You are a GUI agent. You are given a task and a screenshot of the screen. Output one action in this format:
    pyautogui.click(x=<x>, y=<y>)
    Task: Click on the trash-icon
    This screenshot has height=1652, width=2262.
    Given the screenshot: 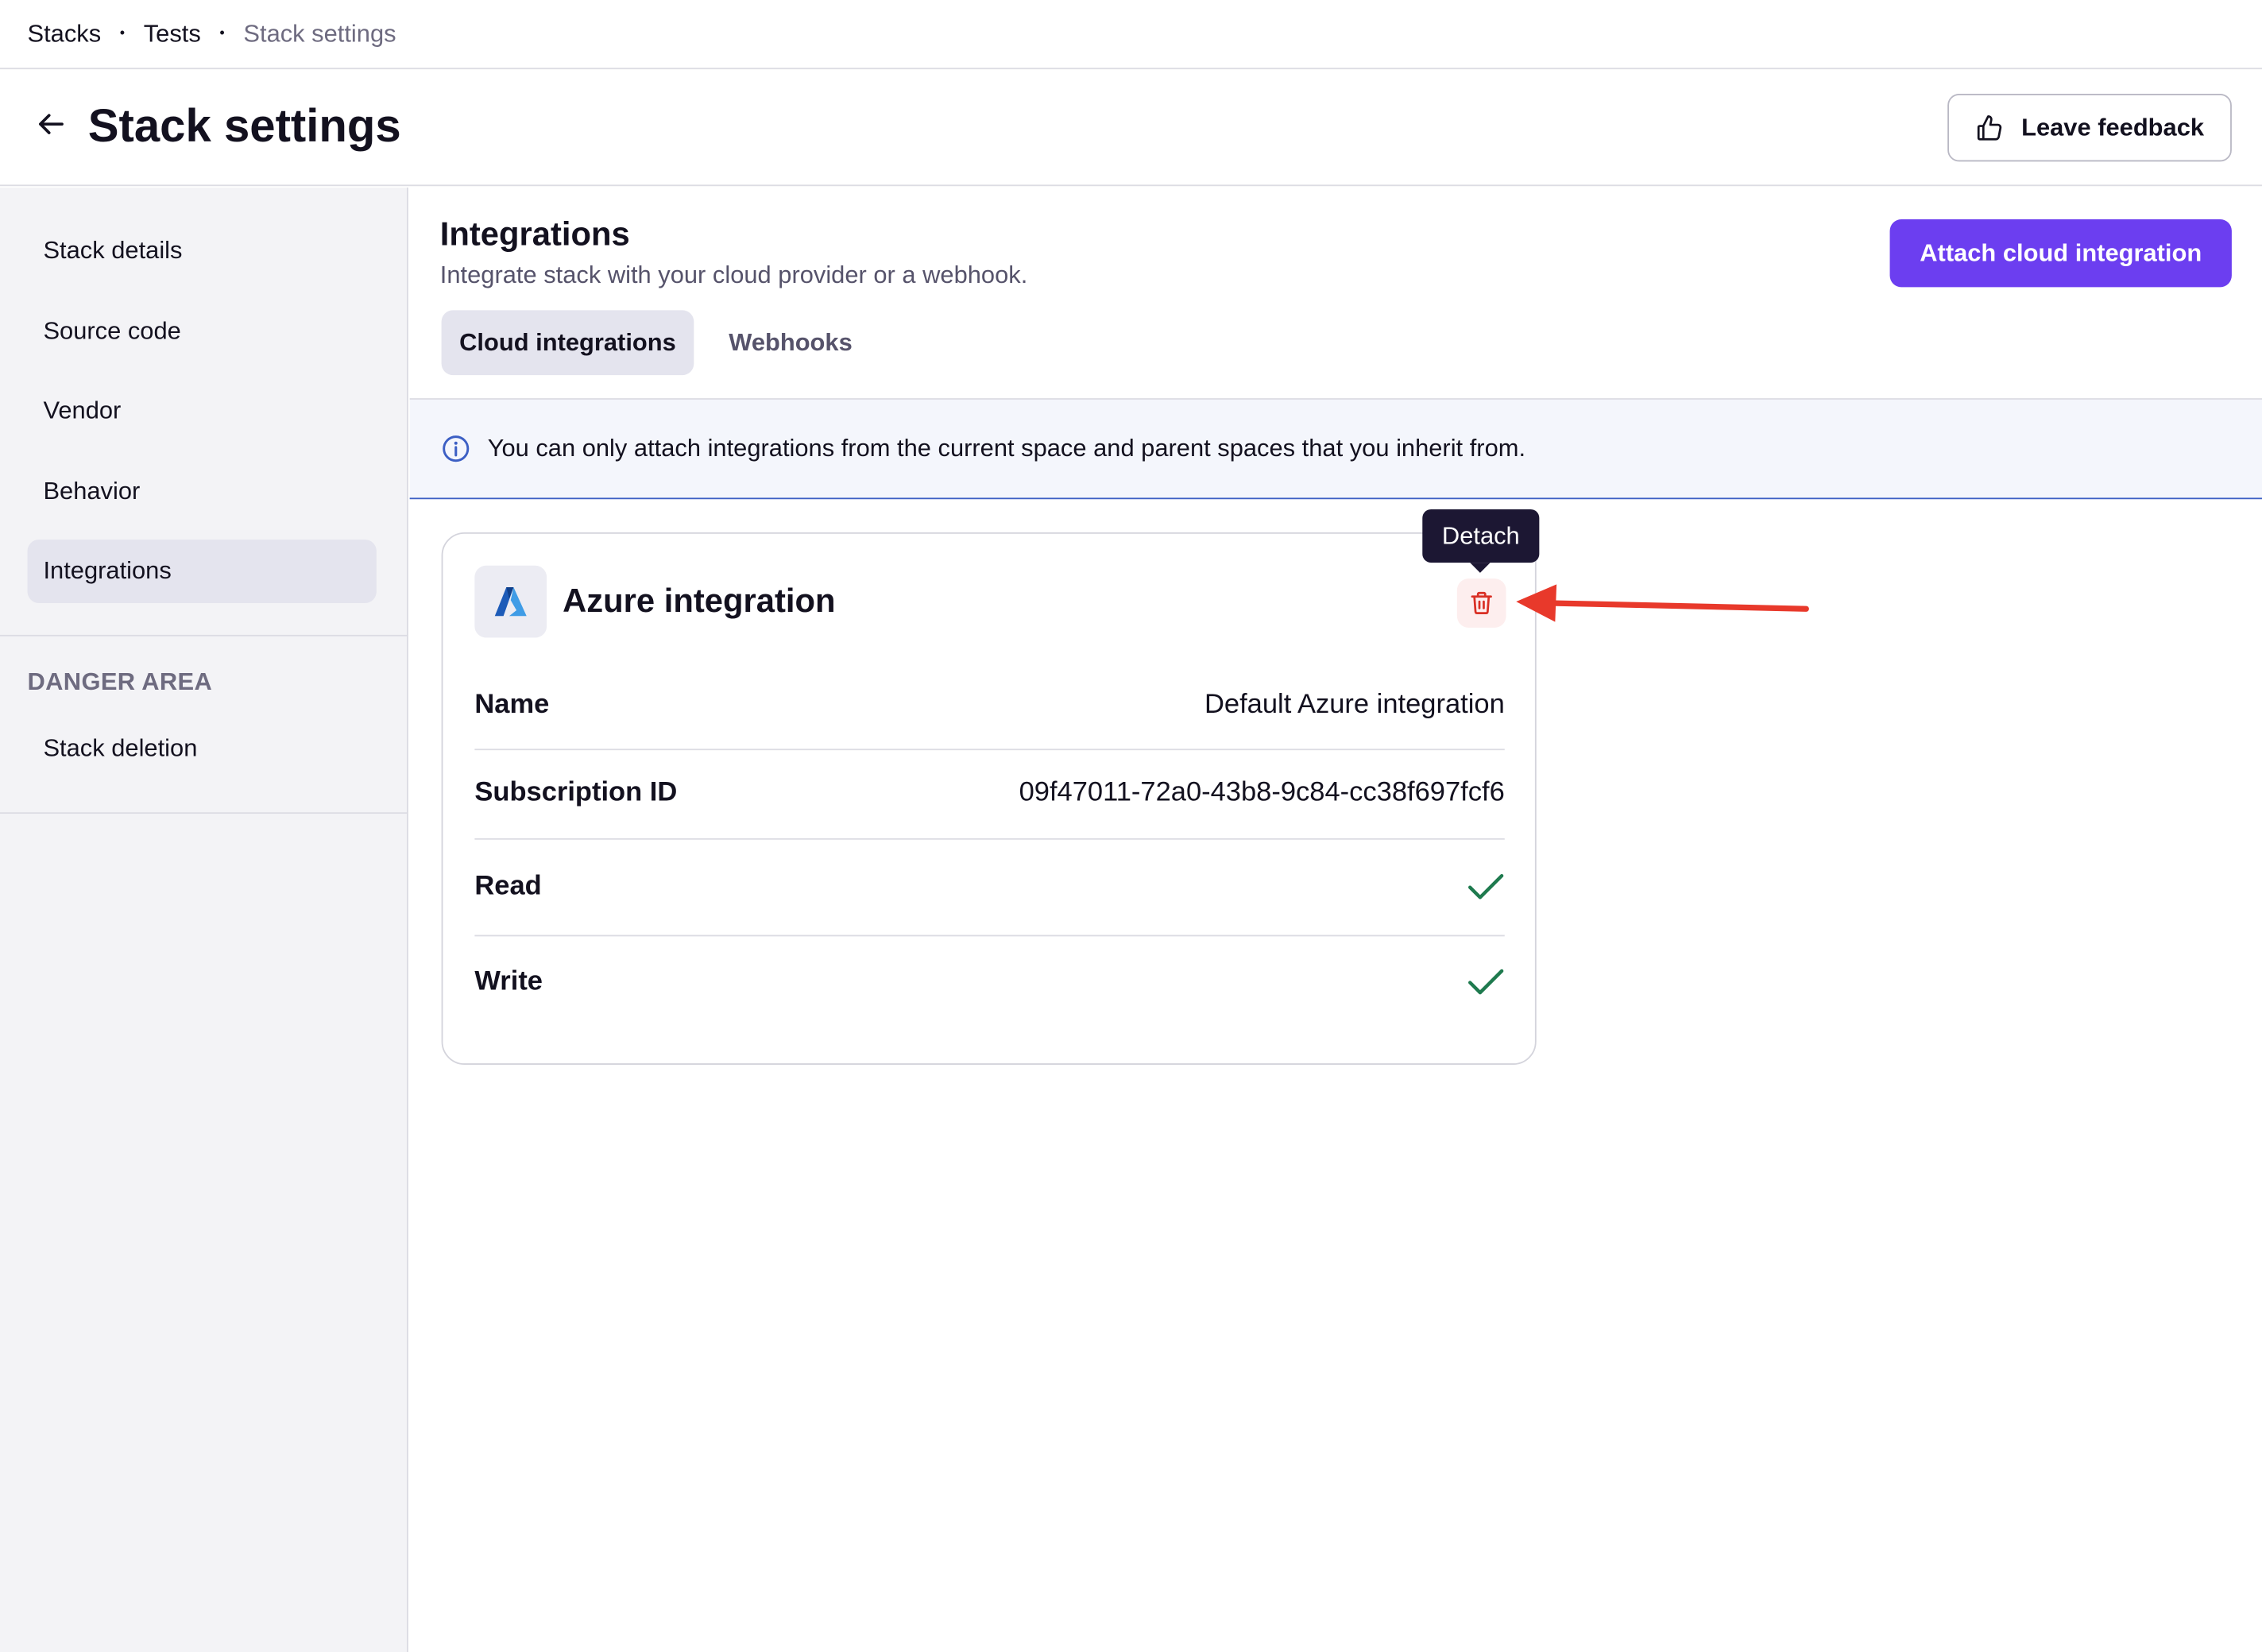 What is the action you would take?
    pyautogui.click(x=1481, y=603)
    